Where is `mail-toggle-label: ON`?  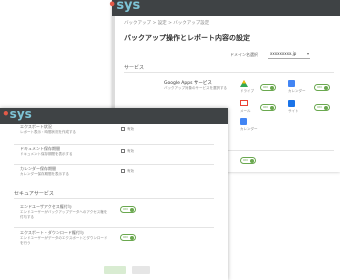 mail-toggle-label: ON is located at coordinates (265, 107).